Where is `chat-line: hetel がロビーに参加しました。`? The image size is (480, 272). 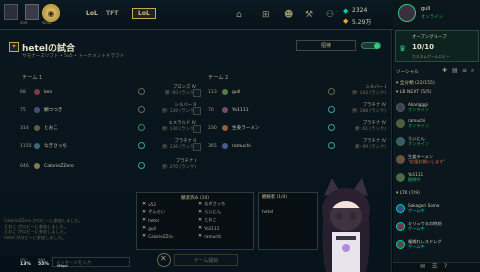
chat-line: hetel がロビーに参加しました。 is located at coordinates (35, 237).